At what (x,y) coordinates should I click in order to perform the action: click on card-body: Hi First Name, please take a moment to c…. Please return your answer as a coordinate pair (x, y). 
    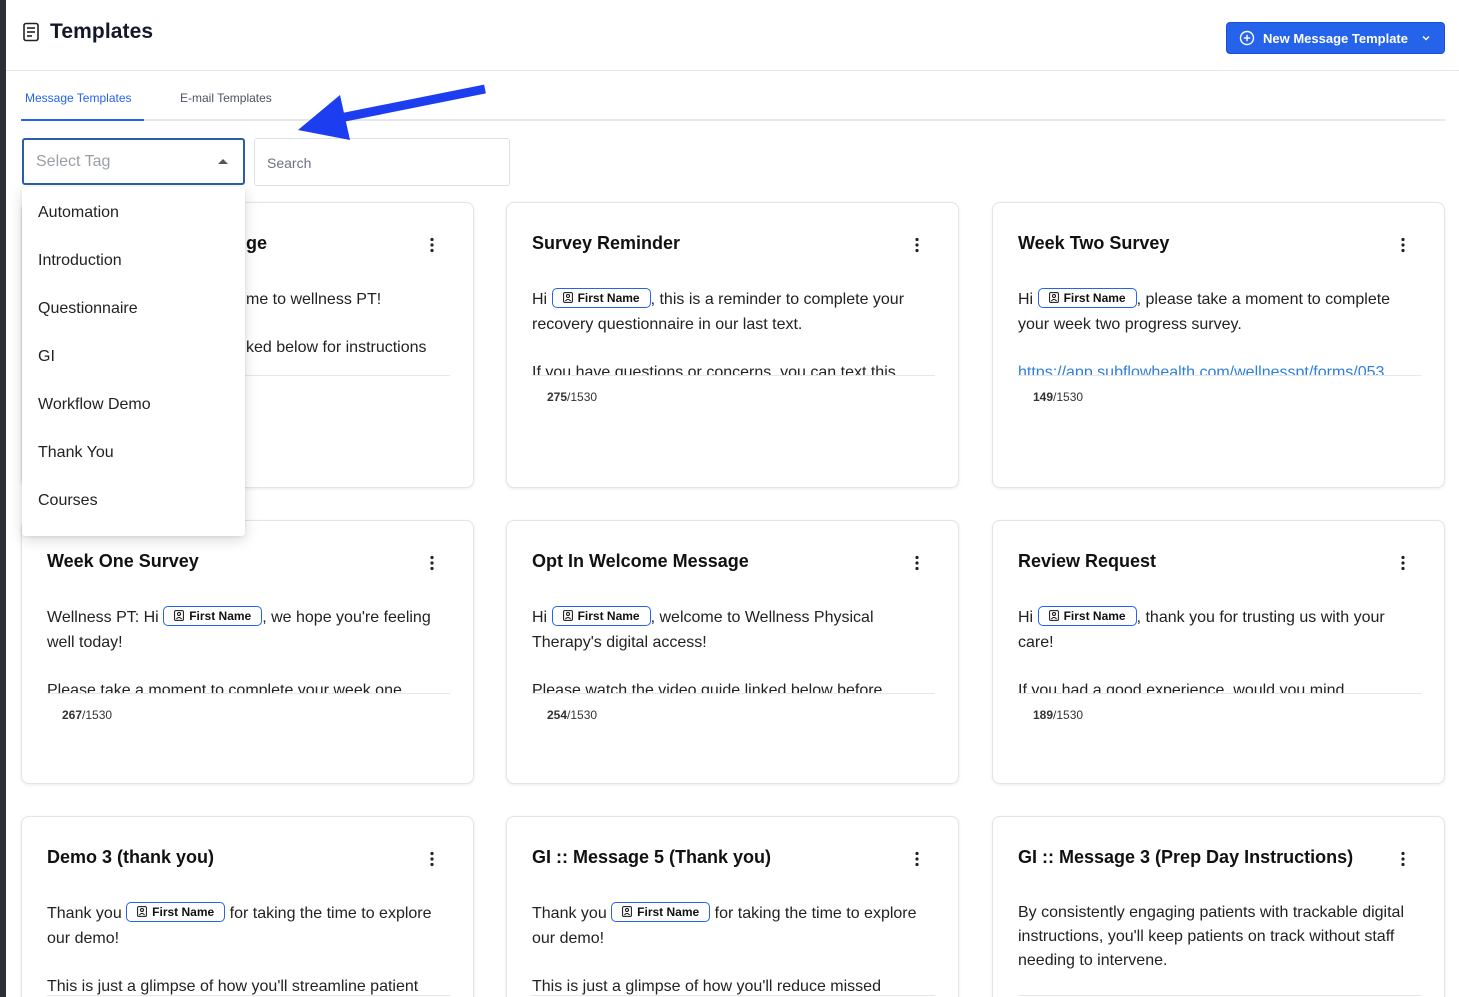
    Looking at the image, I should click on (1219, 331).